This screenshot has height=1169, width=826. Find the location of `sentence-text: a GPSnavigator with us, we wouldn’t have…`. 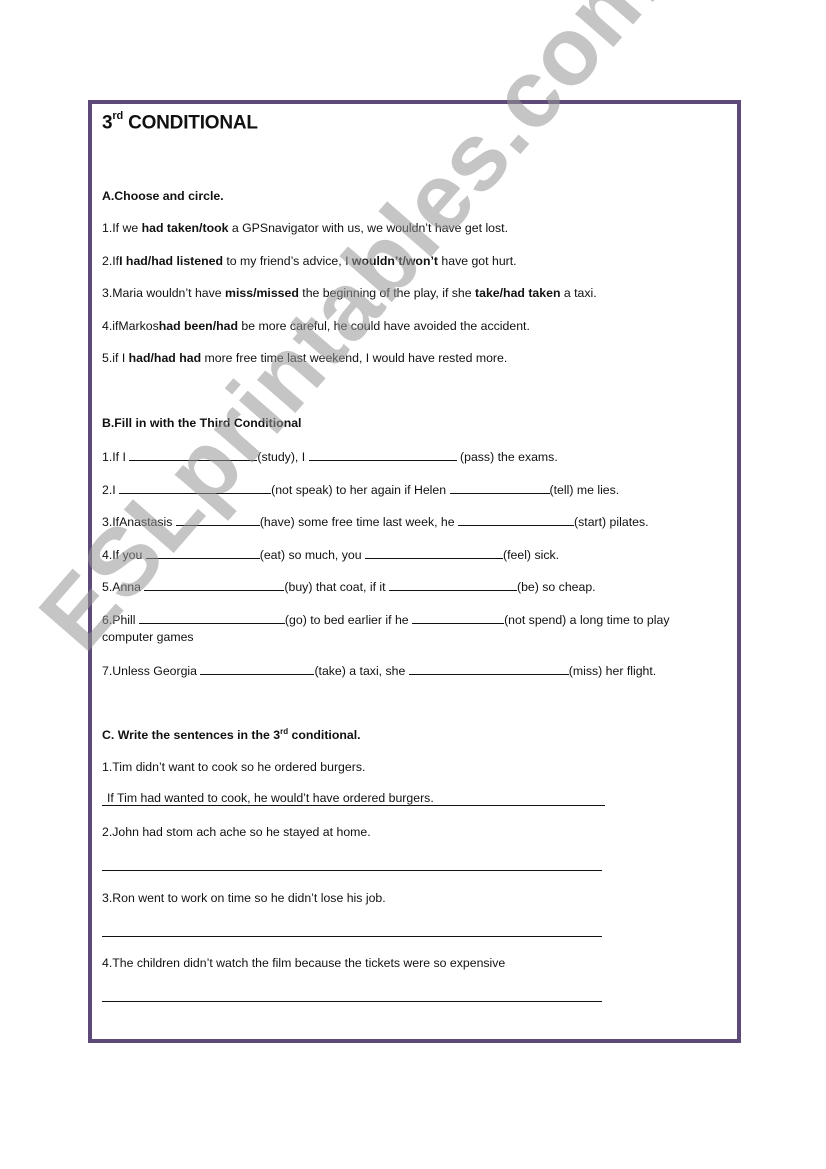

sentence-text: a GPSnavigator with us, we wouldn’t have… is located at coordinates (368, 228).